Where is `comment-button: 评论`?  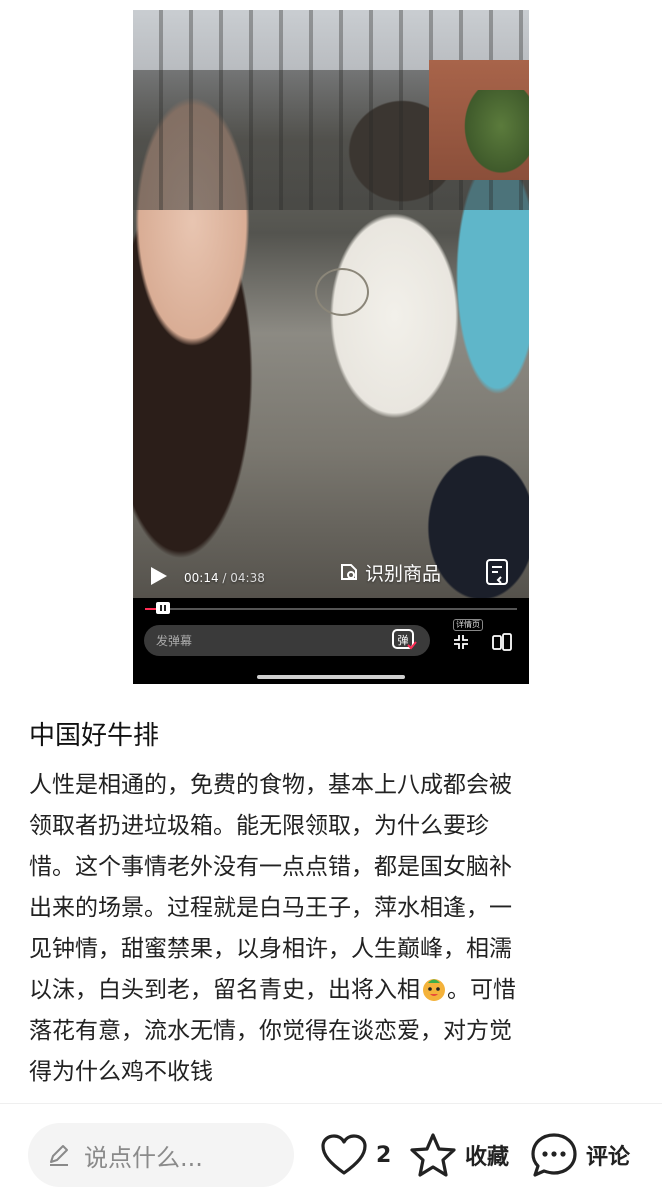 comment-button: 评论 is located at coordinates (580, 1155).